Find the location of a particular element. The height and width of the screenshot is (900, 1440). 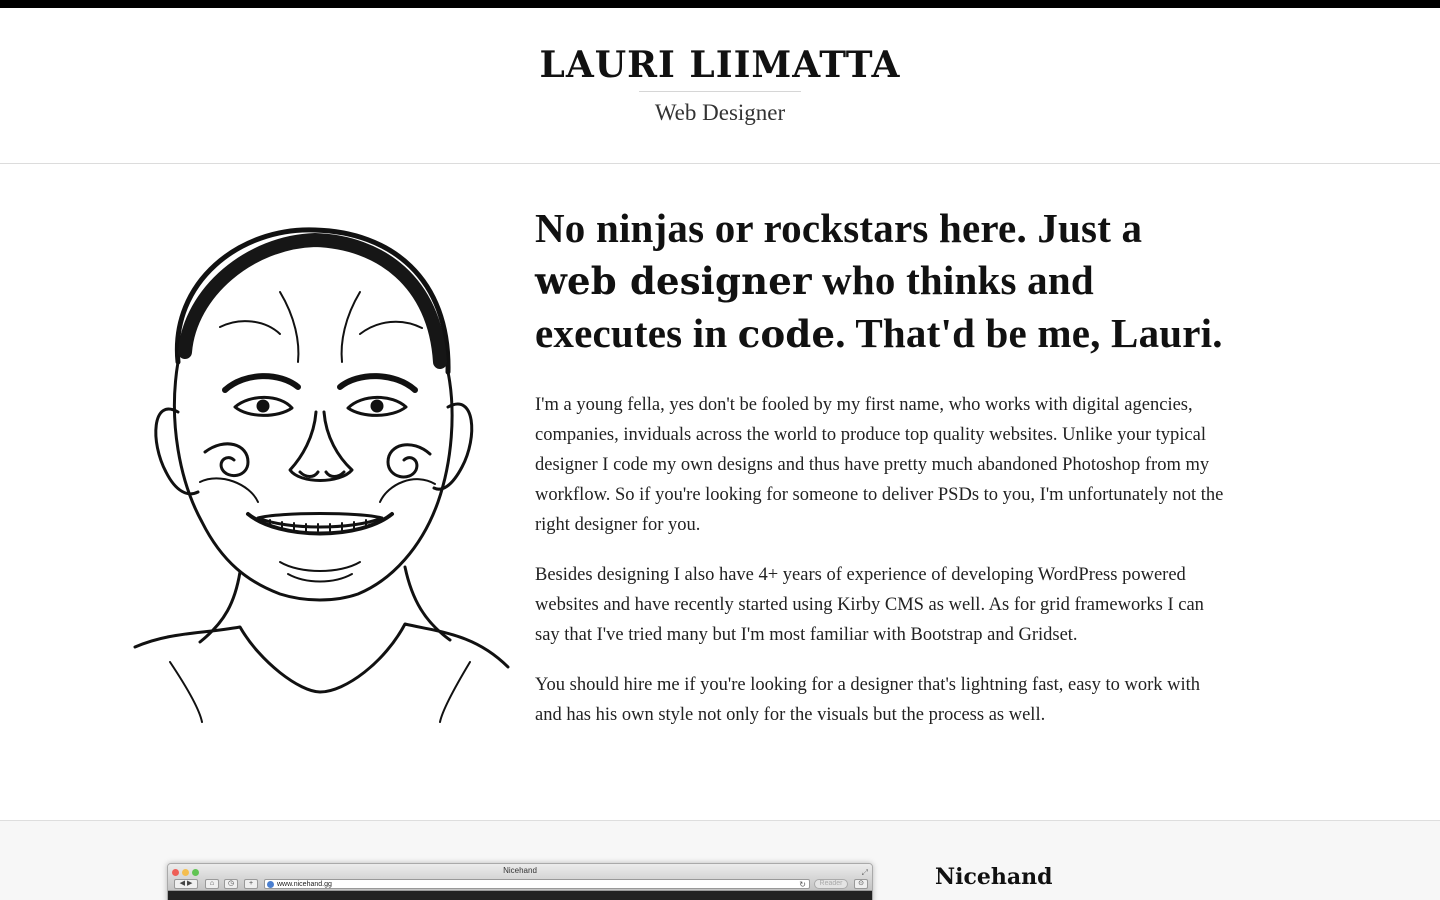

home-icon: ⌂ is located at coordinates (212, 884).